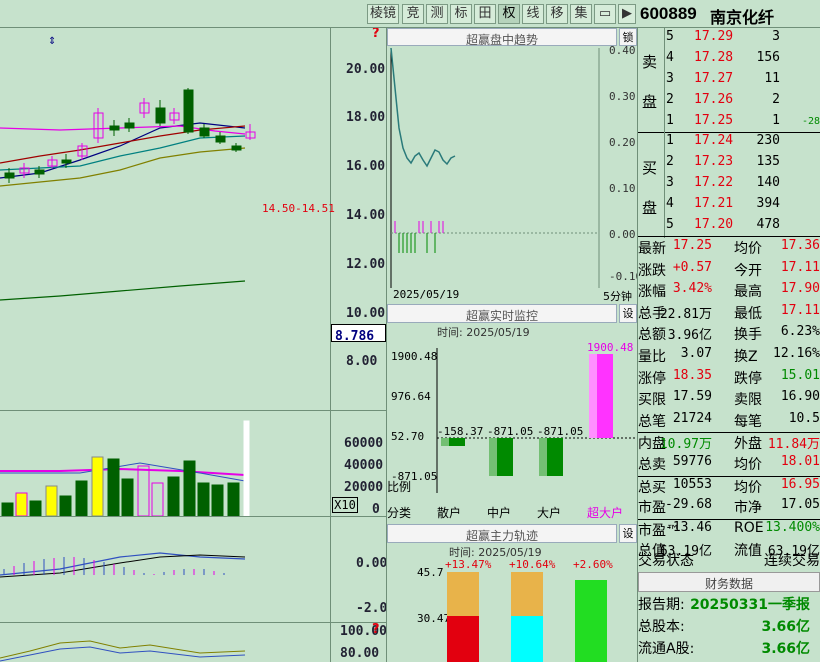 This screenshot has width=820, height=662. I want to click on quote-label: 涨跌, so click(652, 270).